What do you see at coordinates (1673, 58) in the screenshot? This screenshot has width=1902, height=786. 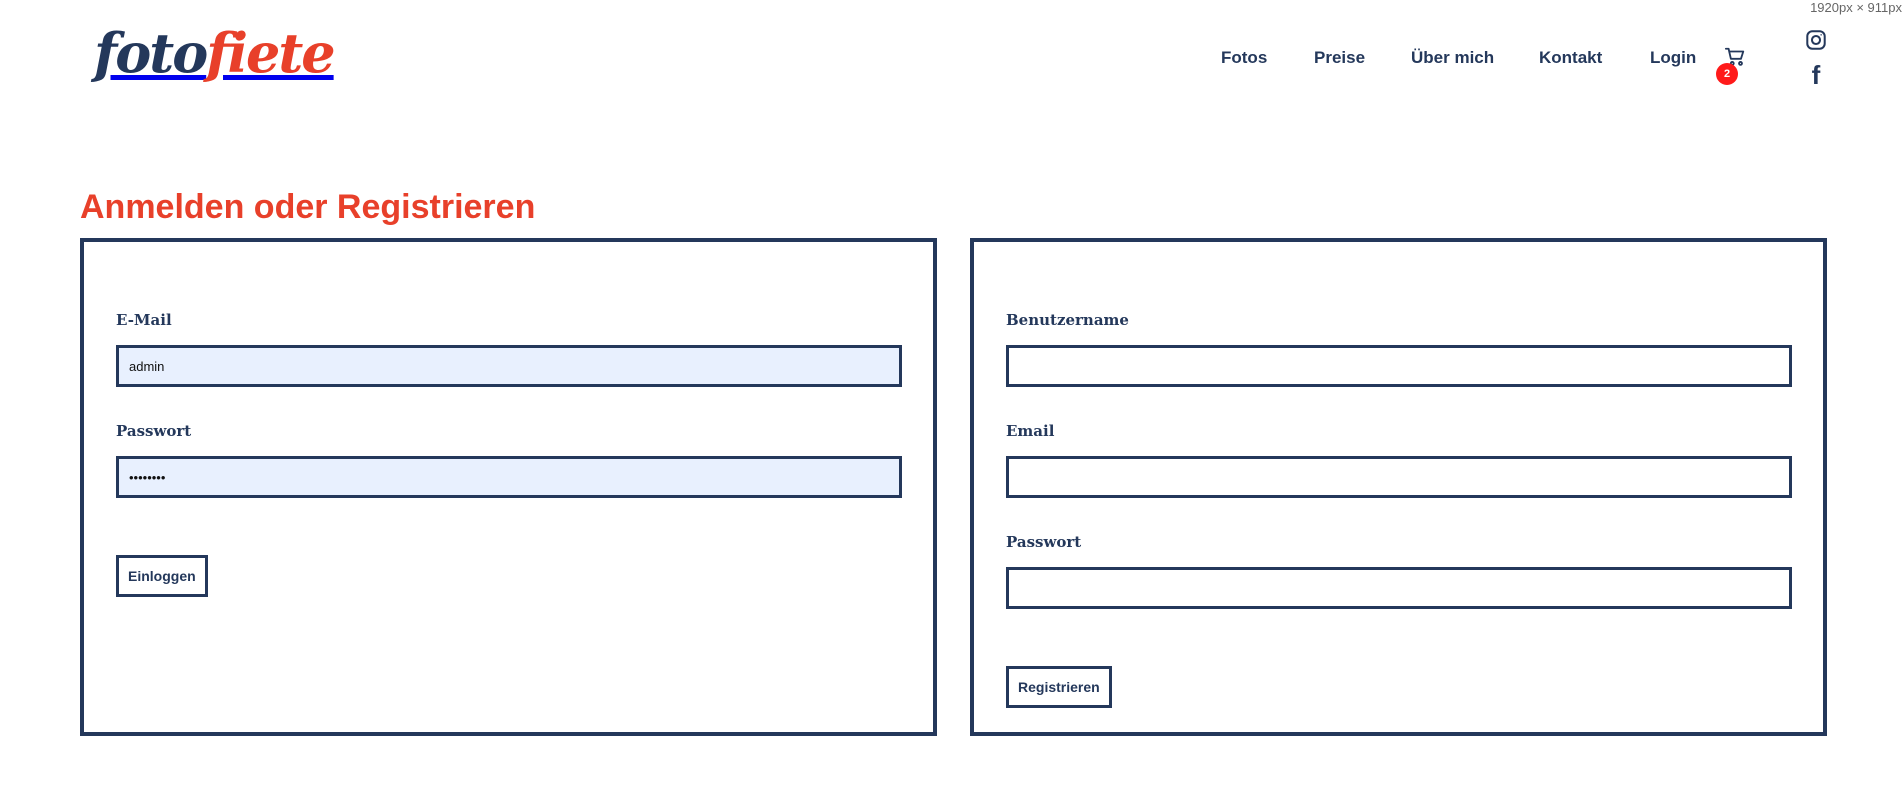 I see `nav-item-login: Login` at bounding box center [1673, 58].